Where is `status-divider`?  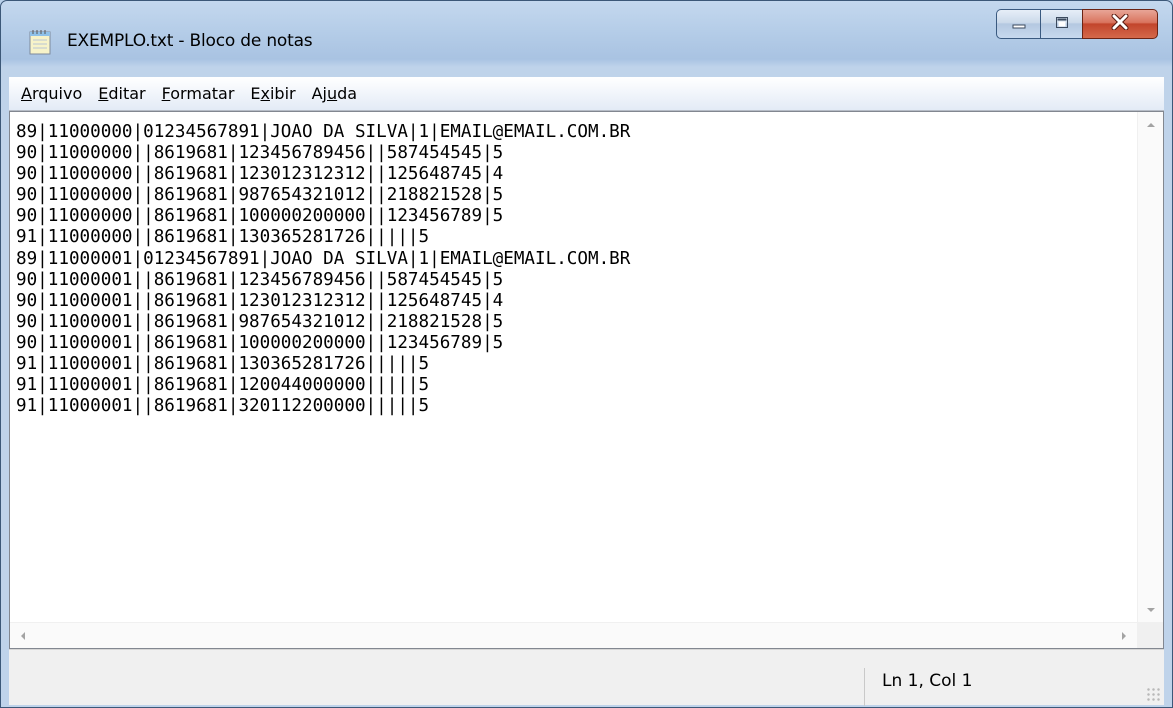 status-divider is located at coordinates (864, 687).